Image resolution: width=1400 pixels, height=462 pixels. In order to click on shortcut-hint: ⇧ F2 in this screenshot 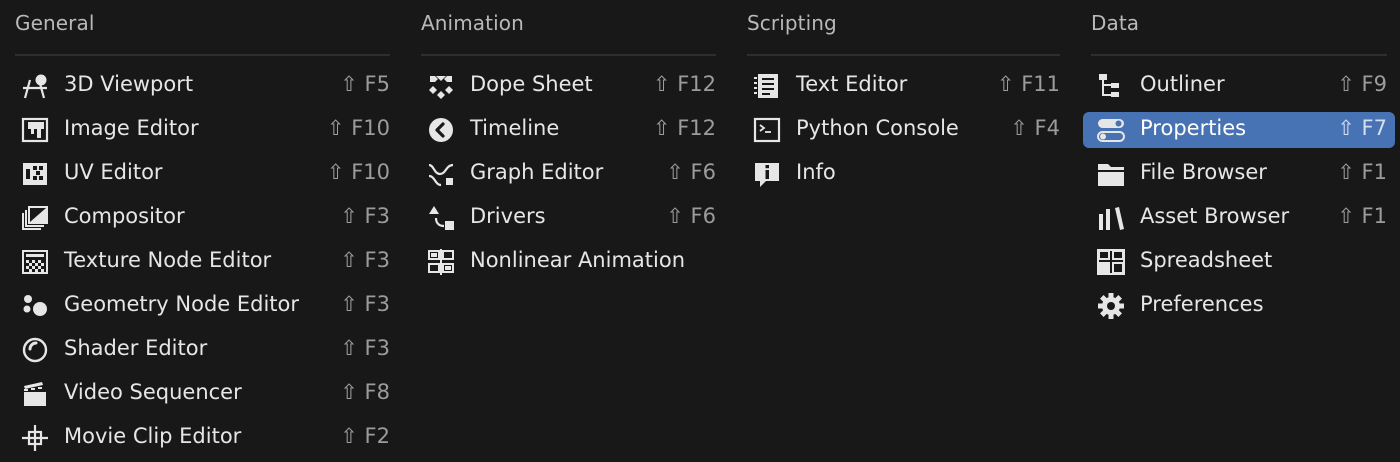, I will do `click(365, 436)`.